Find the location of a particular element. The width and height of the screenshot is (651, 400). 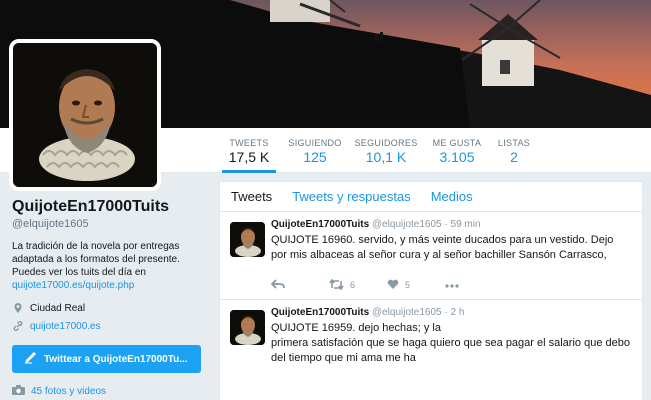

stat-value: 10,1 K is located at coordinates (386, 157).